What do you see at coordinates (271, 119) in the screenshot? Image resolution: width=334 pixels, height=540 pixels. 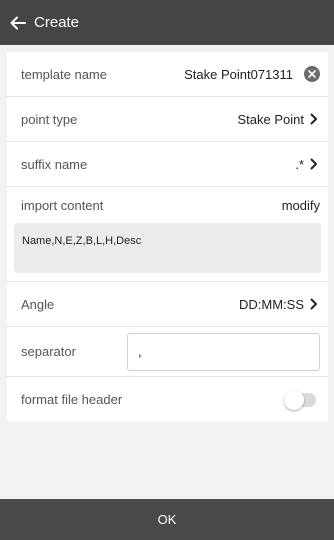 I see `point-type-value: Stake Point` at bounding box center [271, 119].